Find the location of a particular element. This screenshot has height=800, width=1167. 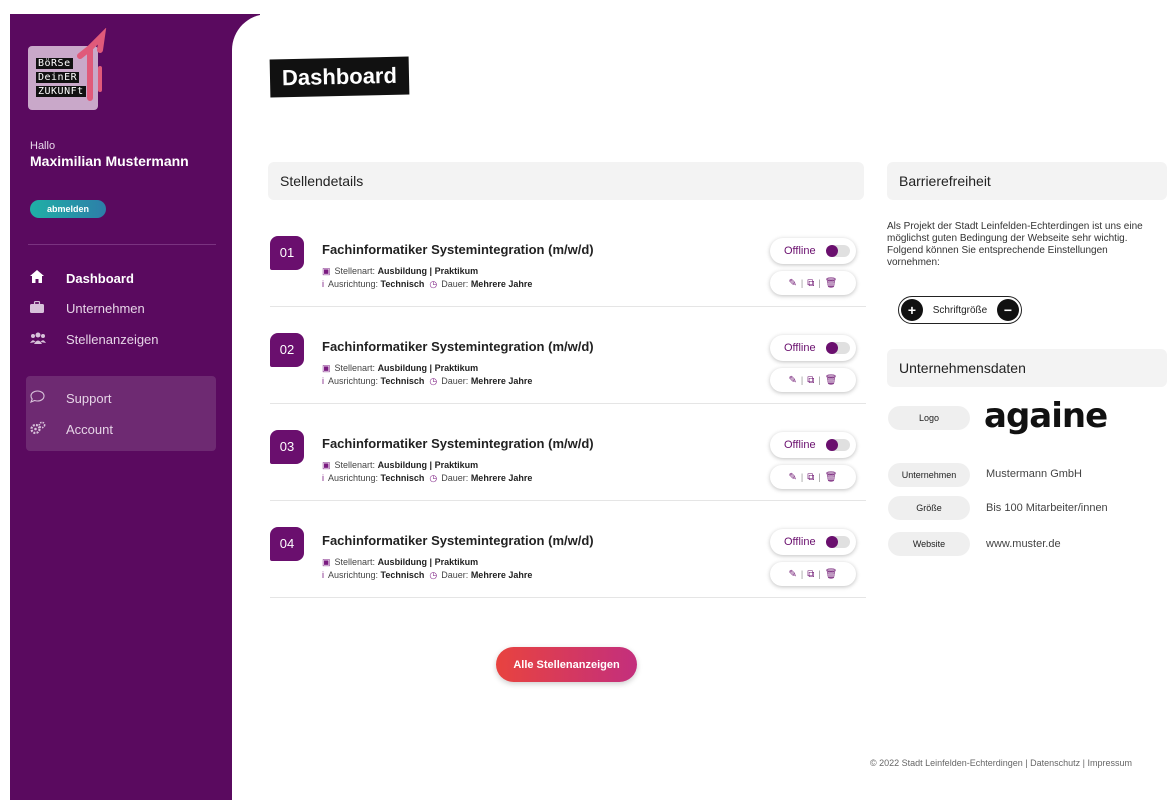

company-name-label: Unternehmen is located at coordinates (929, 475).